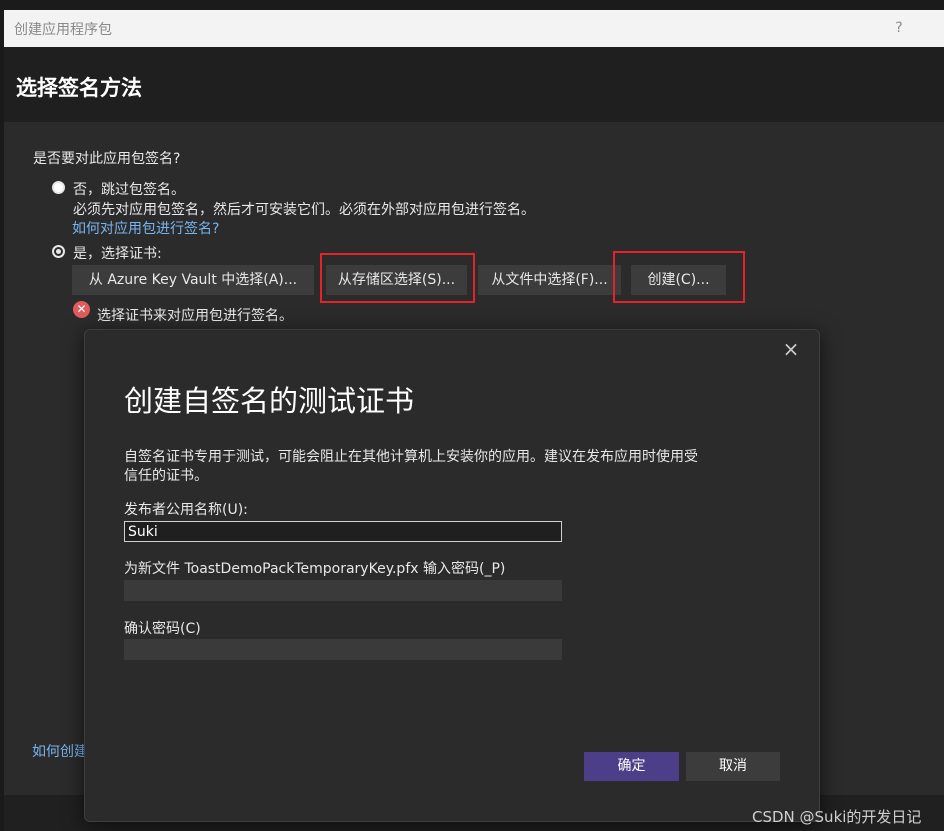  Describe the element at coordinates (186, 510) in the screenshot. I see `publisher-label: 发布者公用名称(U):` at that location.